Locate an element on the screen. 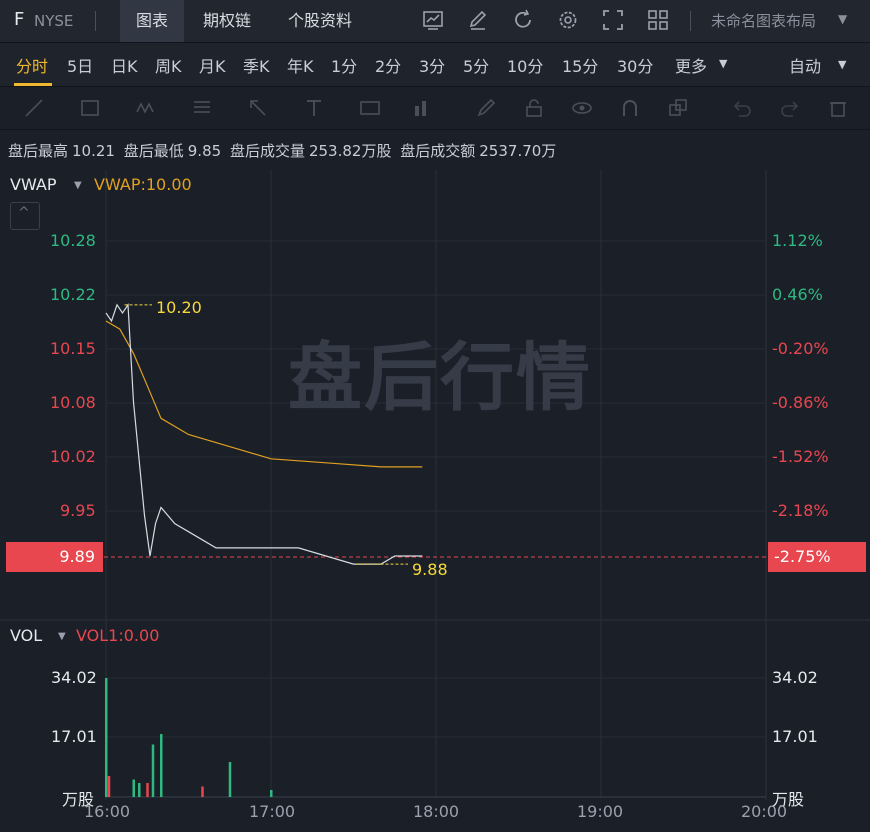  y-tick-right: -2.18% is located at coordinates (800, 510).